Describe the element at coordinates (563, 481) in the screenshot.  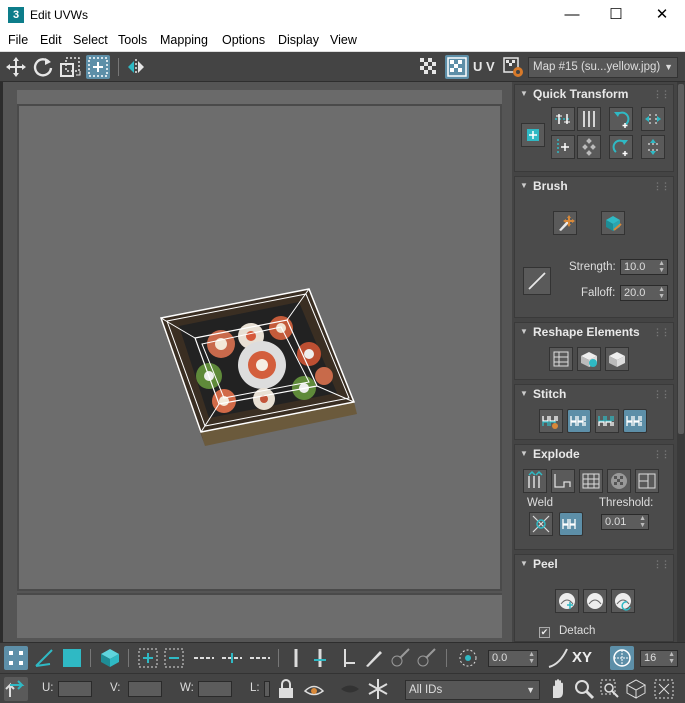
I see `detach-edge-icon` at that location.